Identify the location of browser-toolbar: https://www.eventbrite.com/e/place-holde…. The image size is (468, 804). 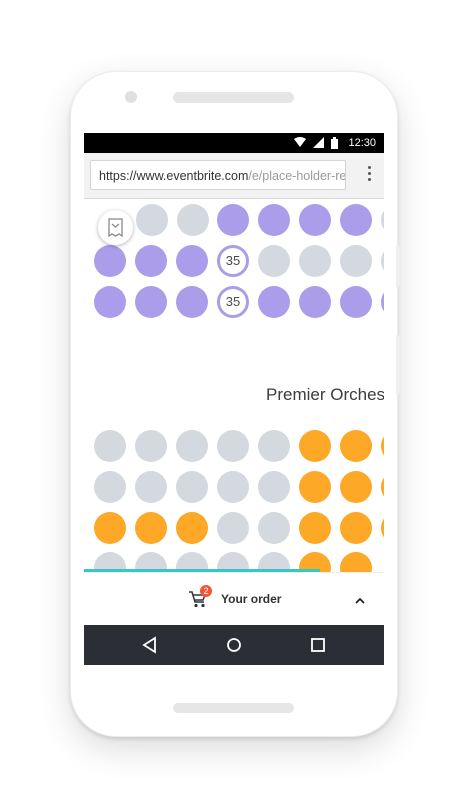
(234, 176).